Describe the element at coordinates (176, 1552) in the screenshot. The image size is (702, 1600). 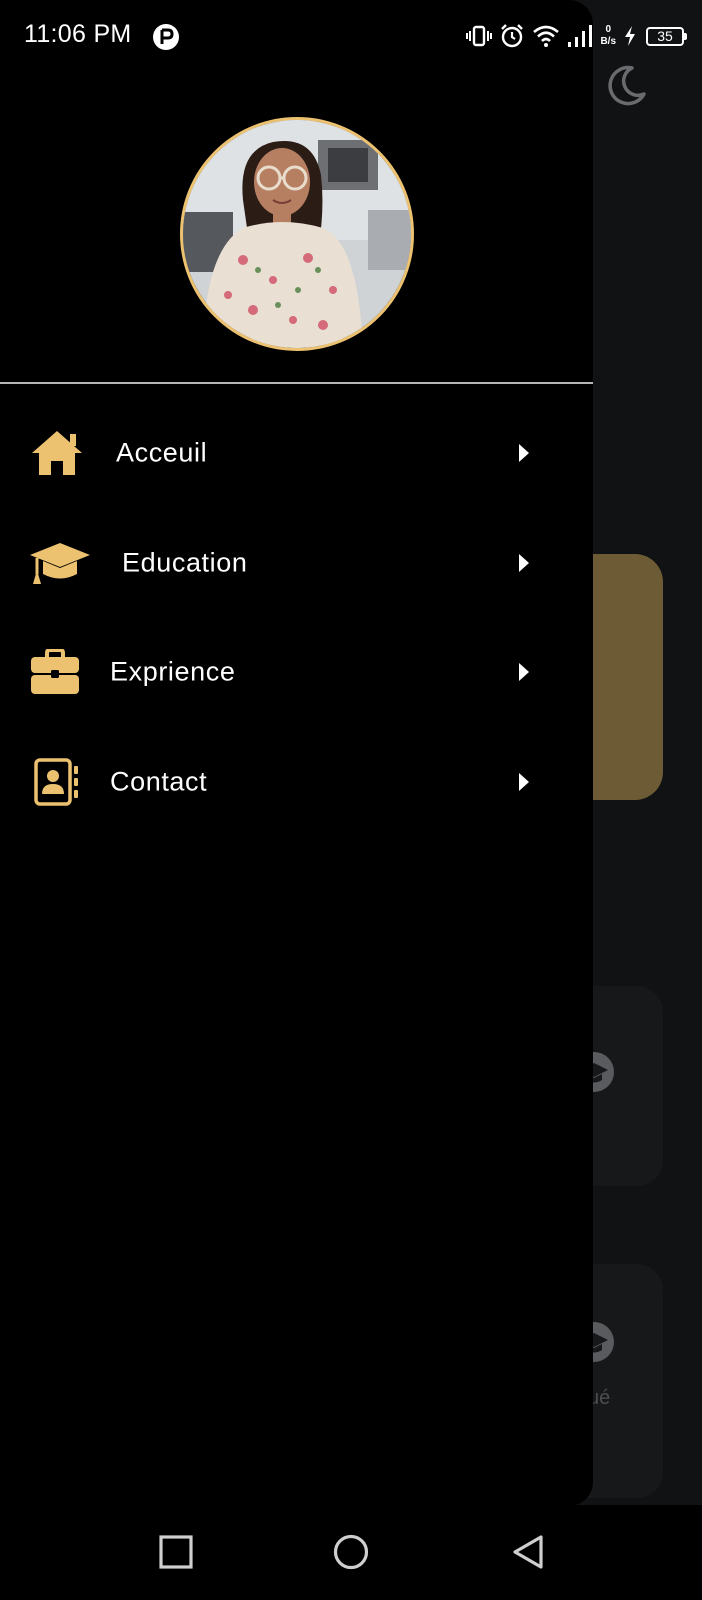
I see `recents-icon` at that location.